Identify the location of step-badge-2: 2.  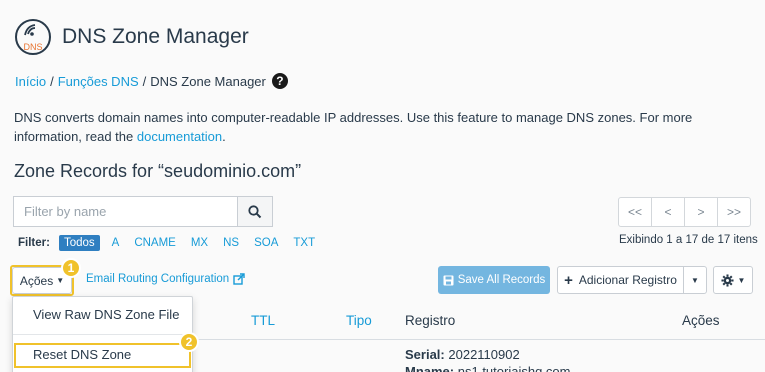
(189, 342).